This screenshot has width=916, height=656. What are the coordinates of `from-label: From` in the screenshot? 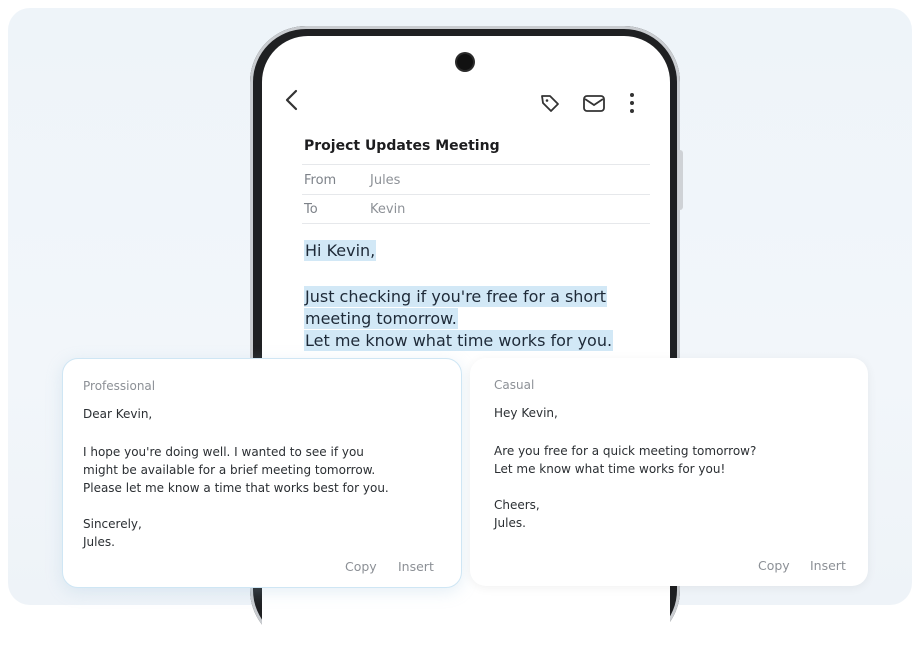 It's located at (320, 180).